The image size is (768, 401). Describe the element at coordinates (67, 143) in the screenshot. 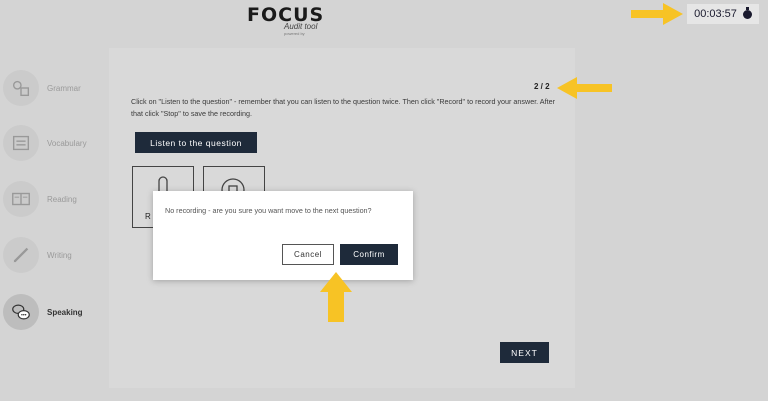

I see `sidebar-item-label: Vocabulary` at that location.